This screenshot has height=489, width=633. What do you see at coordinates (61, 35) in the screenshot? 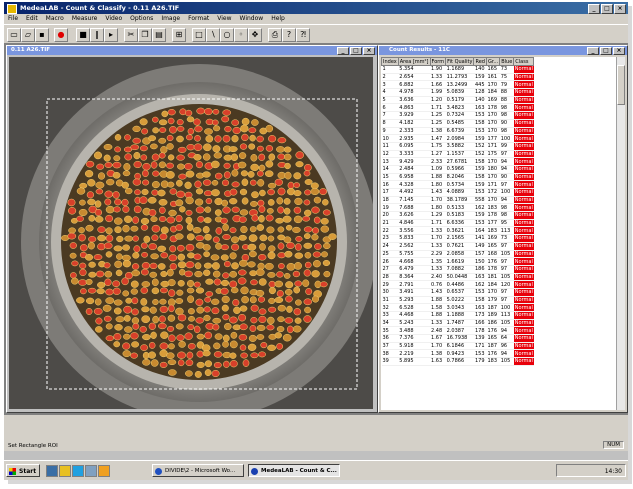
I see `record-icon: ●` at bounding box center [61, 35].